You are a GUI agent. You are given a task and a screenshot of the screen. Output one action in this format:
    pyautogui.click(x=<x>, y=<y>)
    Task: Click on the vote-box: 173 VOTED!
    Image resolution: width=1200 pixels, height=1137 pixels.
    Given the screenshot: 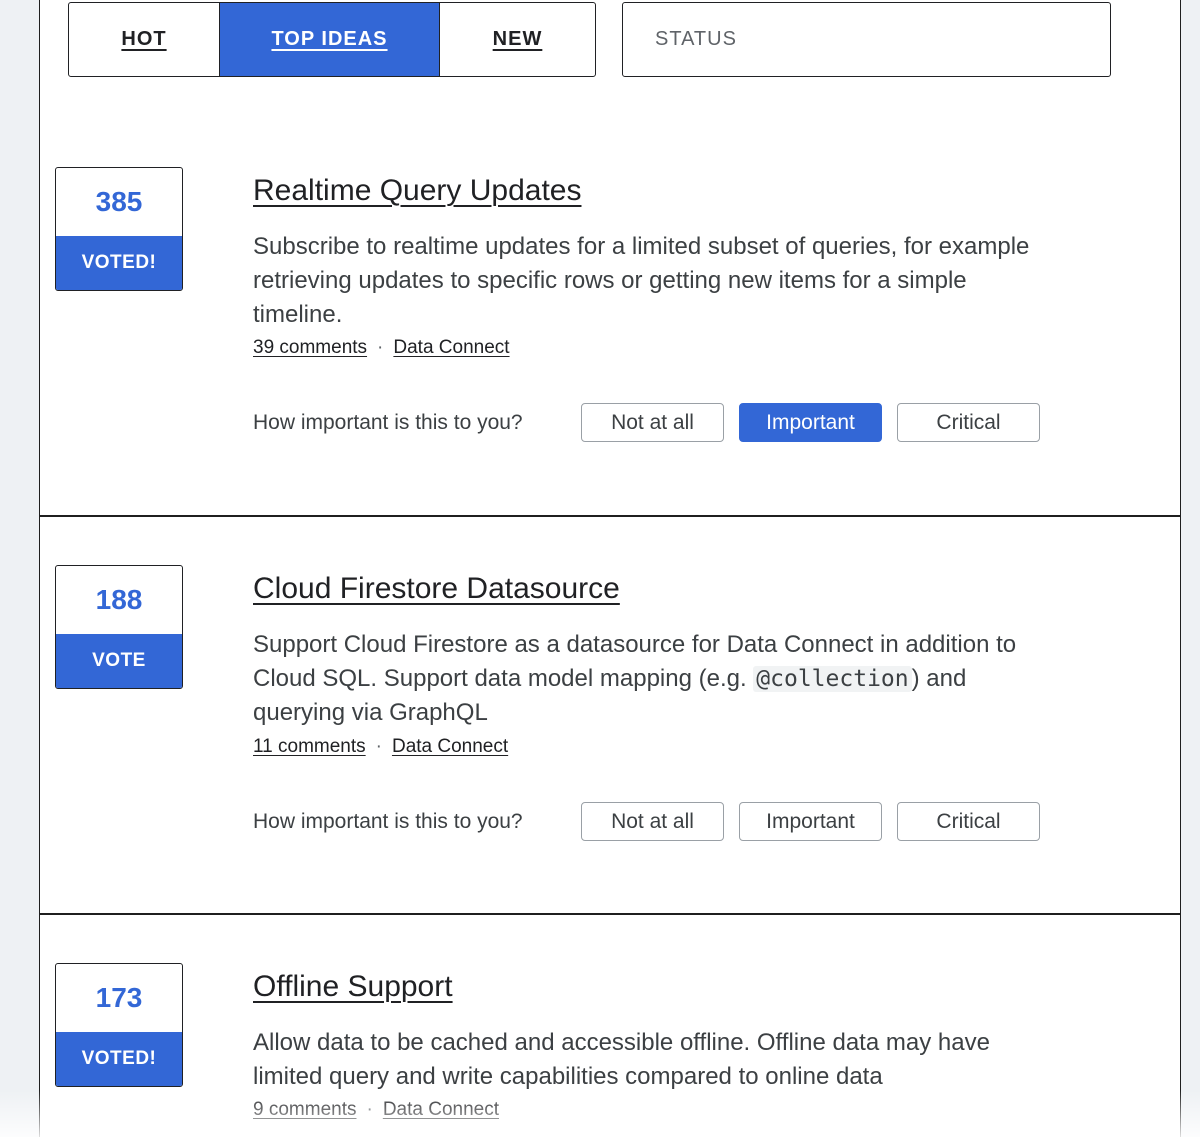 What is the action you would take?
    pyautogui.click(x=119, y=1025)
    